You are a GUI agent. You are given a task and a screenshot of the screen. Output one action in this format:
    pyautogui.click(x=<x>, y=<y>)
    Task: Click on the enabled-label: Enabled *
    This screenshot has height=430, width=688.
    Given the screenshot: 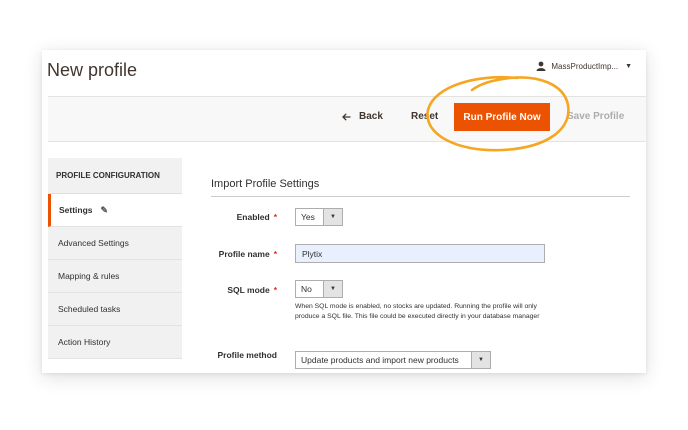 What is the action you would take?
    pyautogui.click(x=256, y=217)
    